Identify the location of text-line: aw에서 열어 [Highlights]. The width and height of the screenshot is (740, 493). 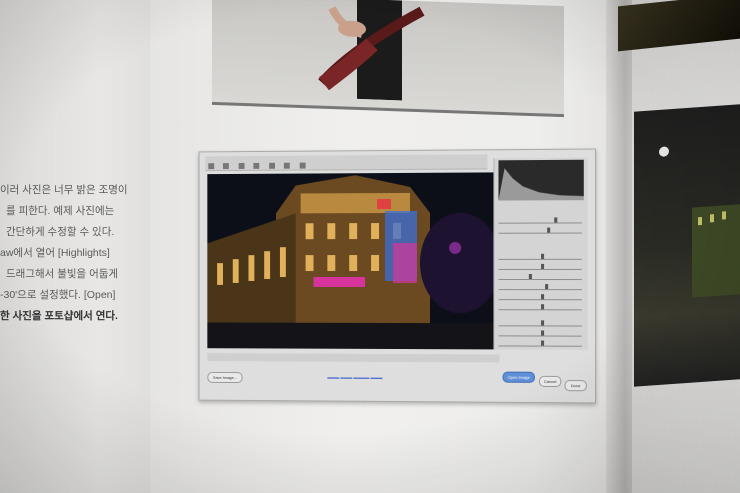
(55, 253).